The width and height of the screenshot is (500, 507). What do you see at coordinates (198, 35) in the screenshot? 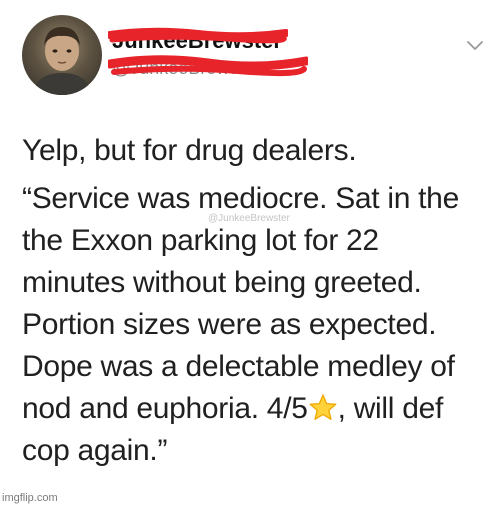
I see `name-redaction-scribble` at bounding box center [198, 35].